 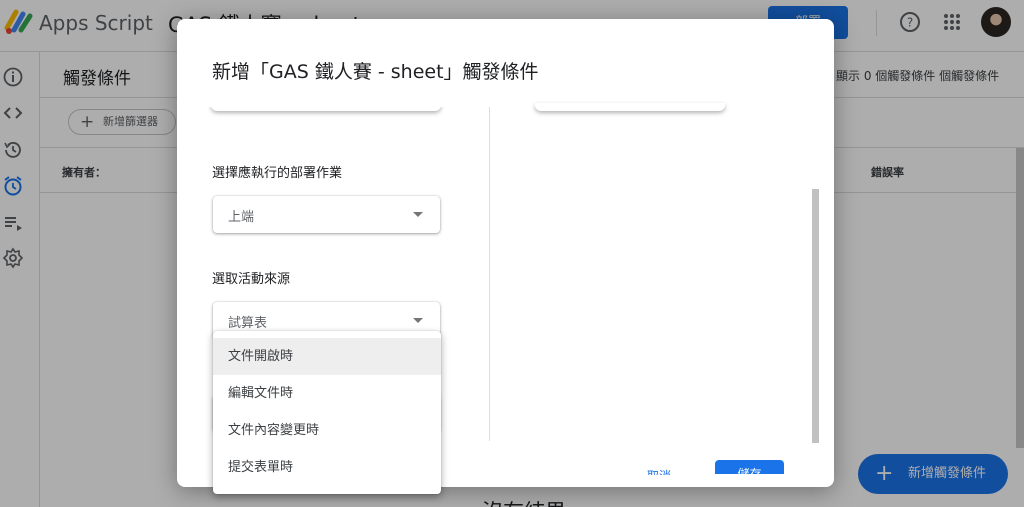 I want to click on menu-item-on-edit: 編輯文件時, so click(x=327, y=393).